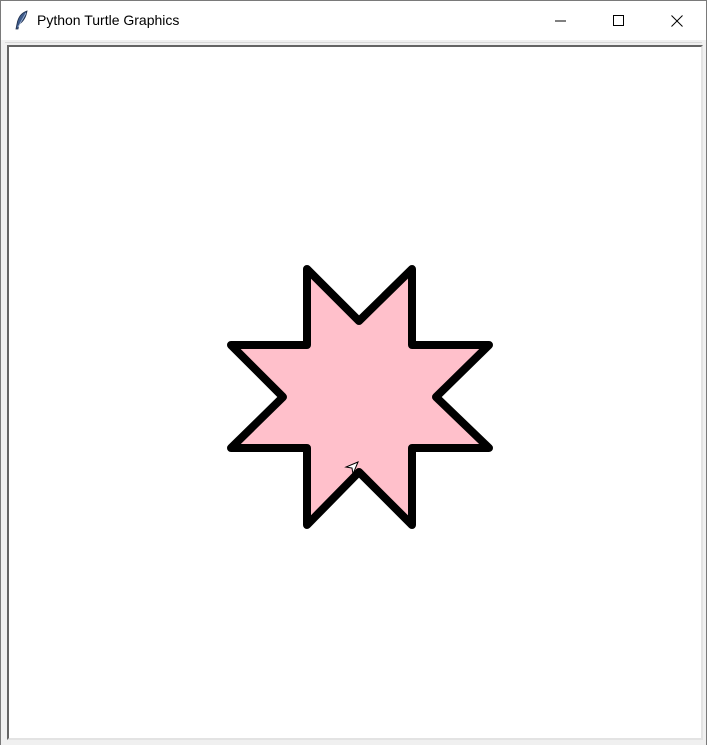 The image size is (707, 745). I want to click on maximize-button, so click(619, 20).